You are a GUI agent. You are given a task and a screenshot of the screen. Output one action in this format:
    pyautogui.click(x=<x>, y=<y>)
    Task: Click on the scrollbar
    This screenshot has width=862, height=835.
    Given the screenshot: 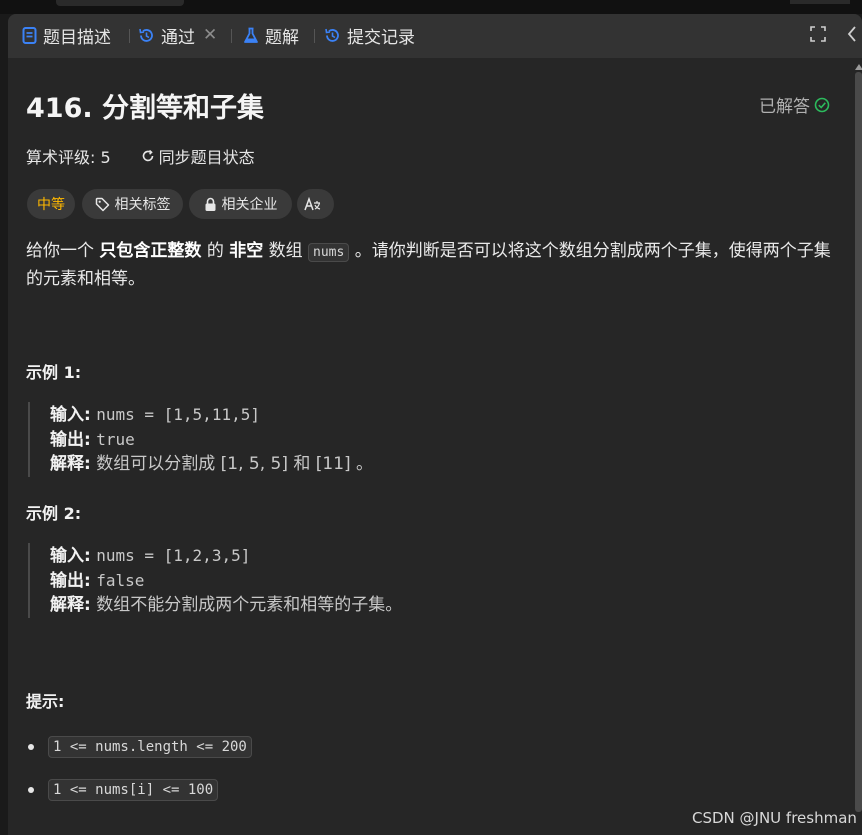 What is the action you would take?
    pyautogui.click(x=858, y=444)
    